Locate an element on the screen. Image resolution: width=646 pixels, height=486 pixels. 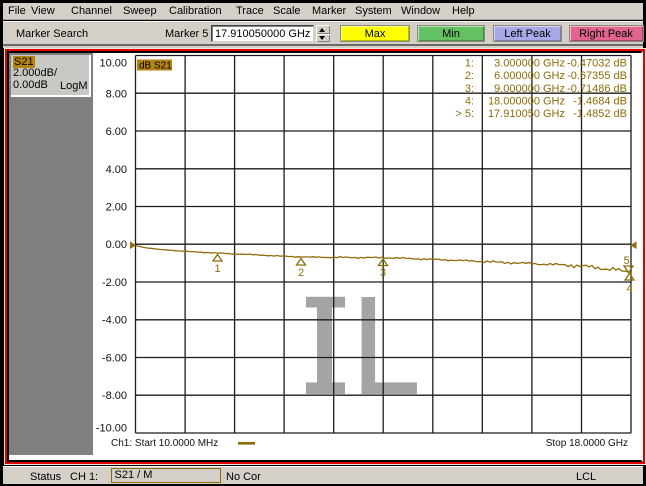
svg-text: Ch1: Start 10.0000 MHz is located at coordinates (164, 443).